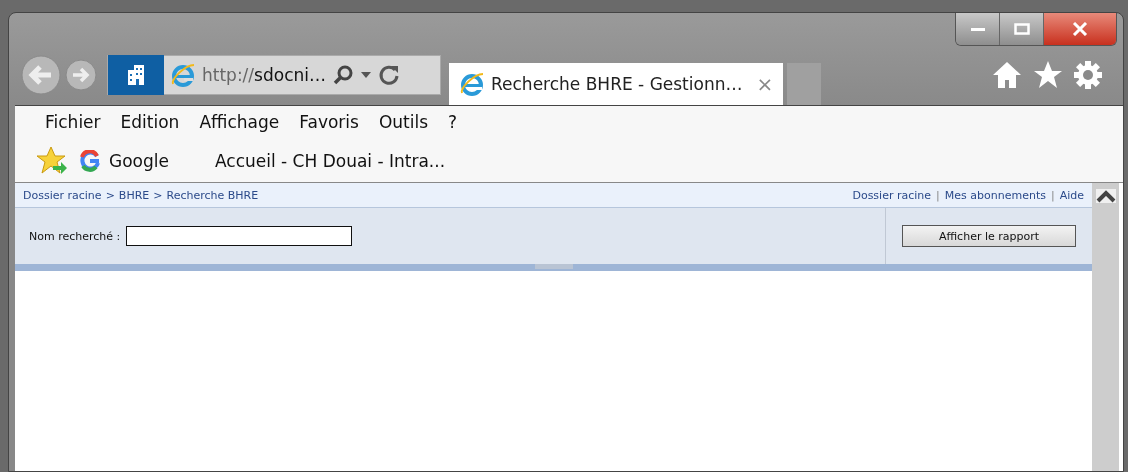 This screenshot has height=472, width=1128. I want to click on header-link: Aide, so click(1071, 195).